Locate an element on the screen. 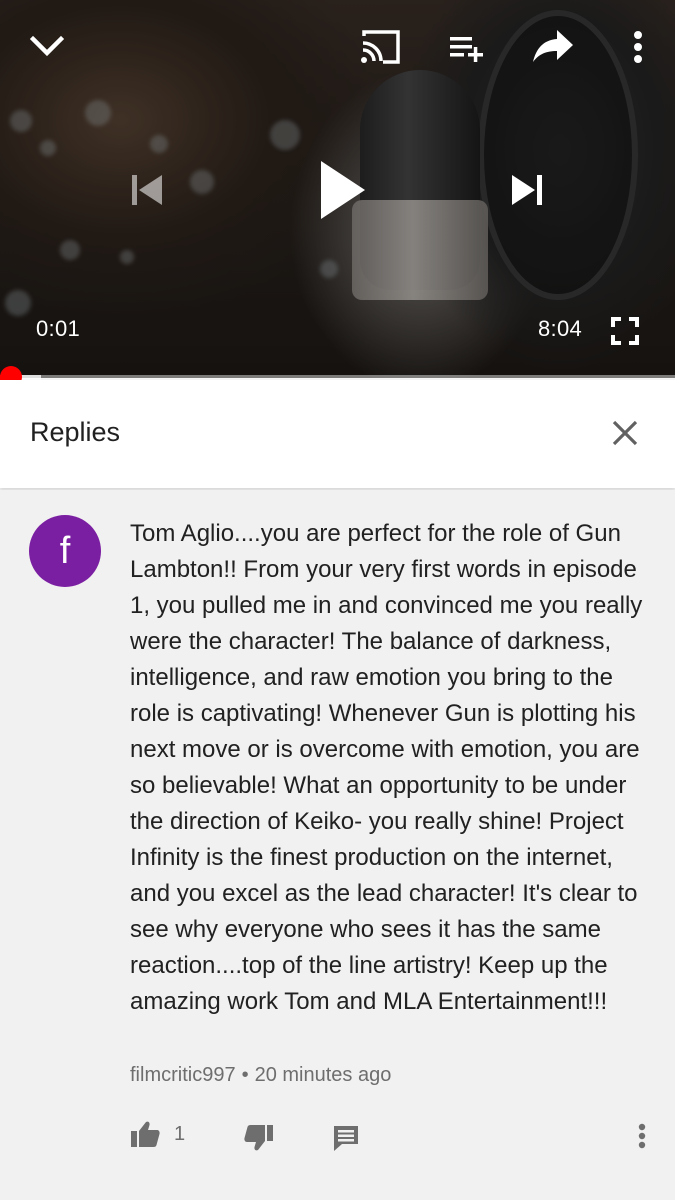 The width and height of the screenshot is (675, 1200). thumbs-down-icon is located at coordinates (258, 1138).